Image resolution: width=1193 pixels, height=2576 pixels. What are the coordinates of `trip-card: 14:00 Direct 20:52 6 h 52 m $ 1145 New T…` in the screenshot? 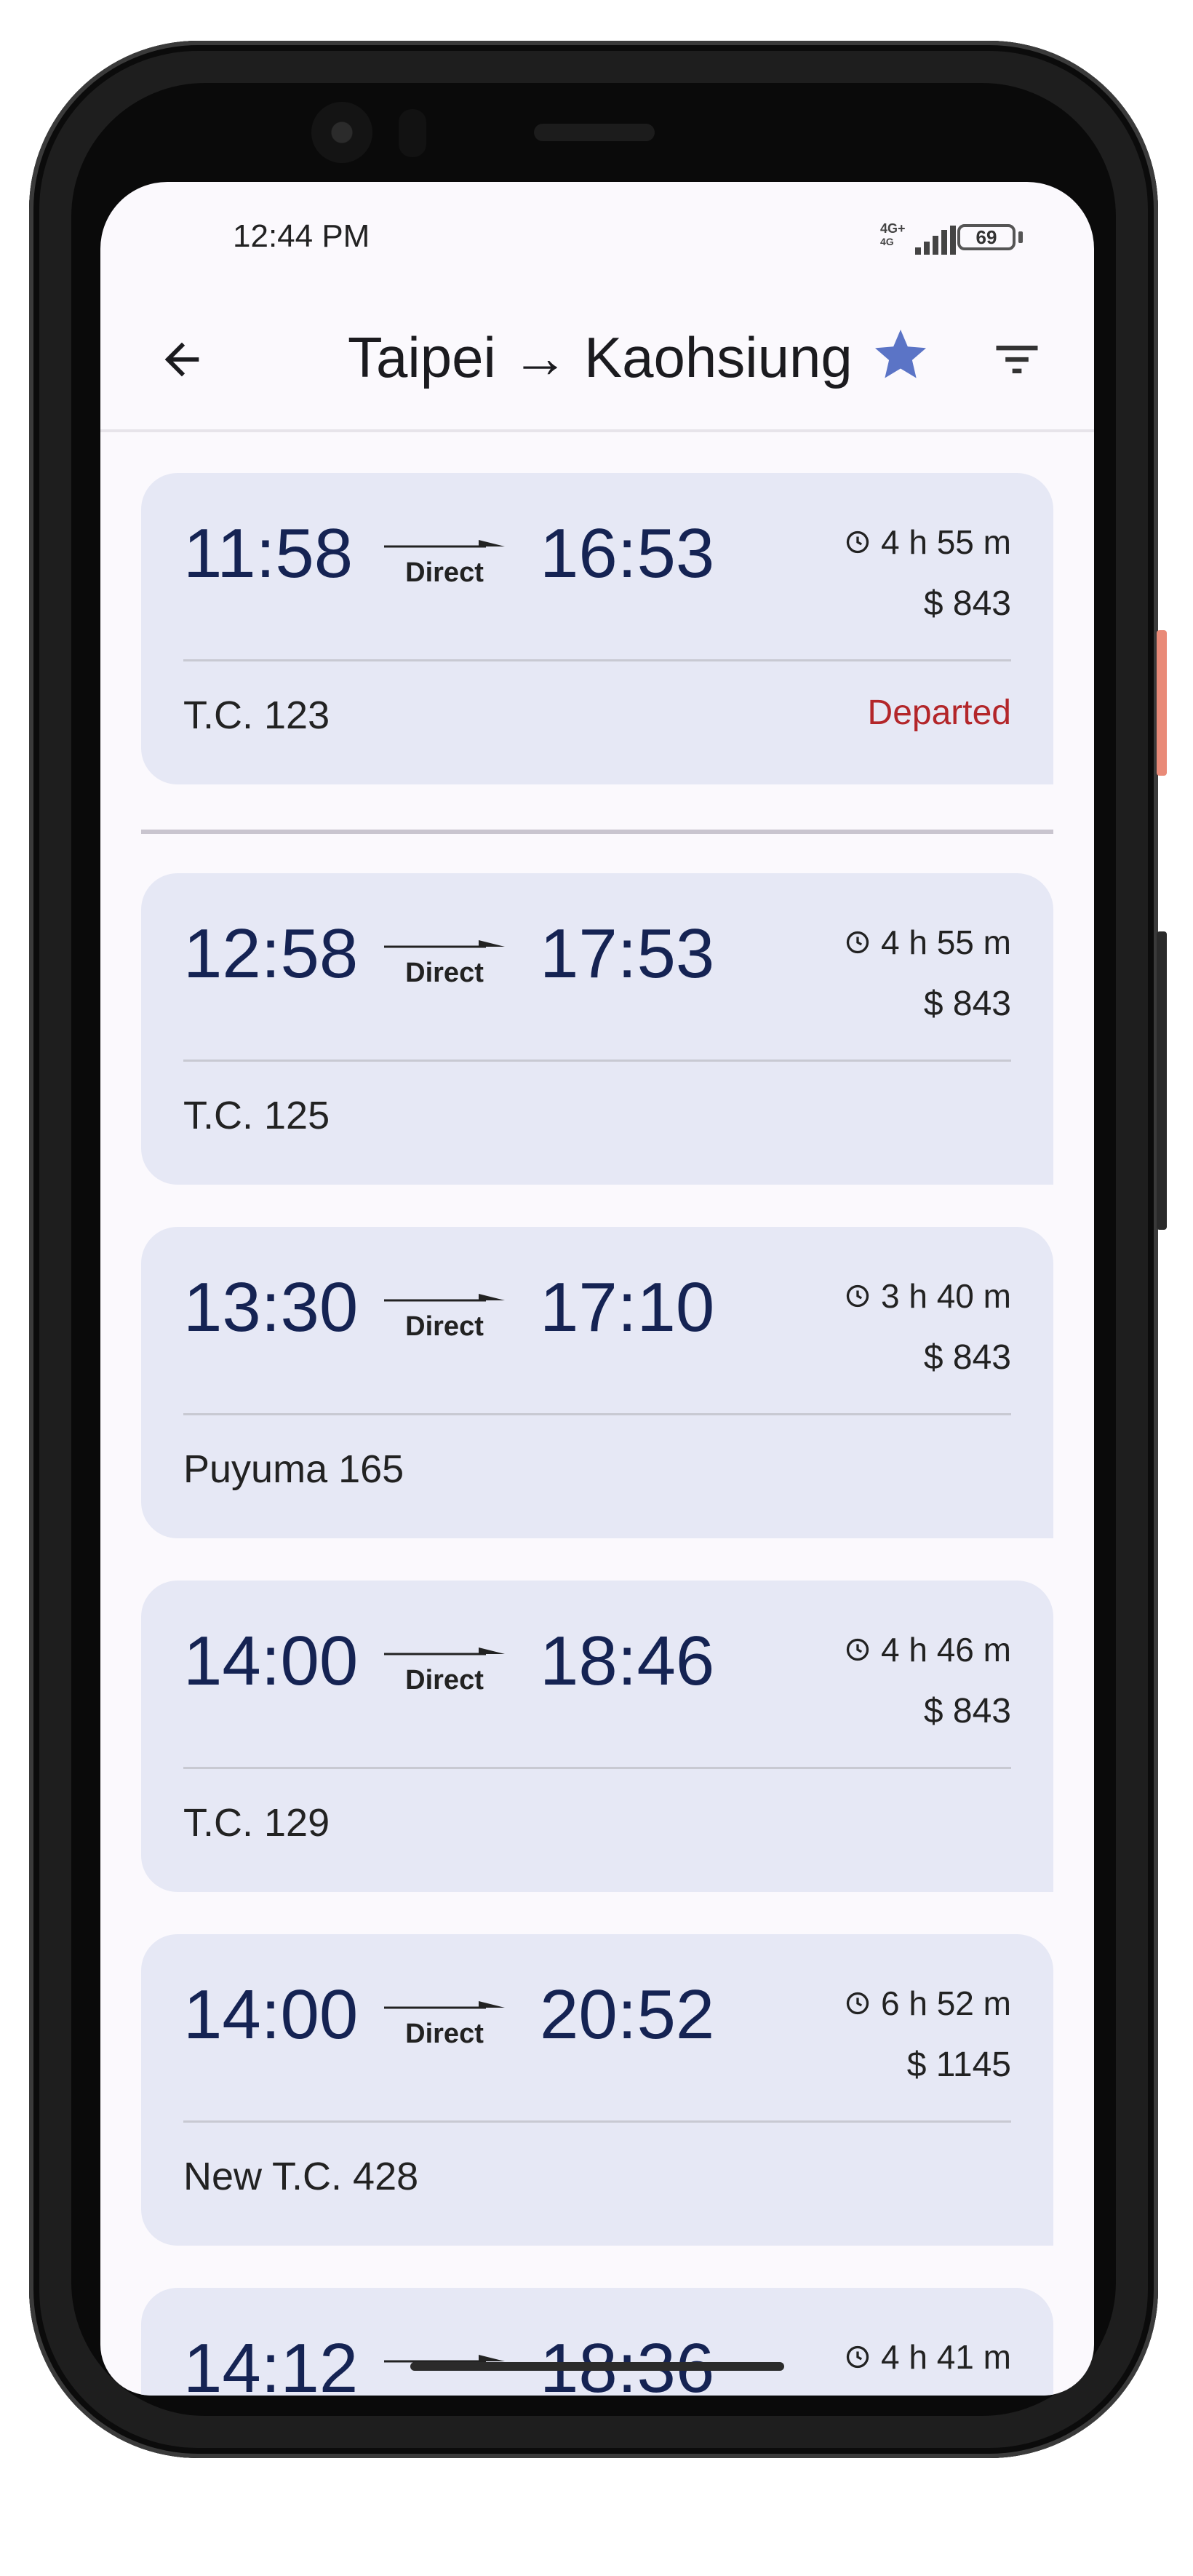 It's located at (597, 2090).